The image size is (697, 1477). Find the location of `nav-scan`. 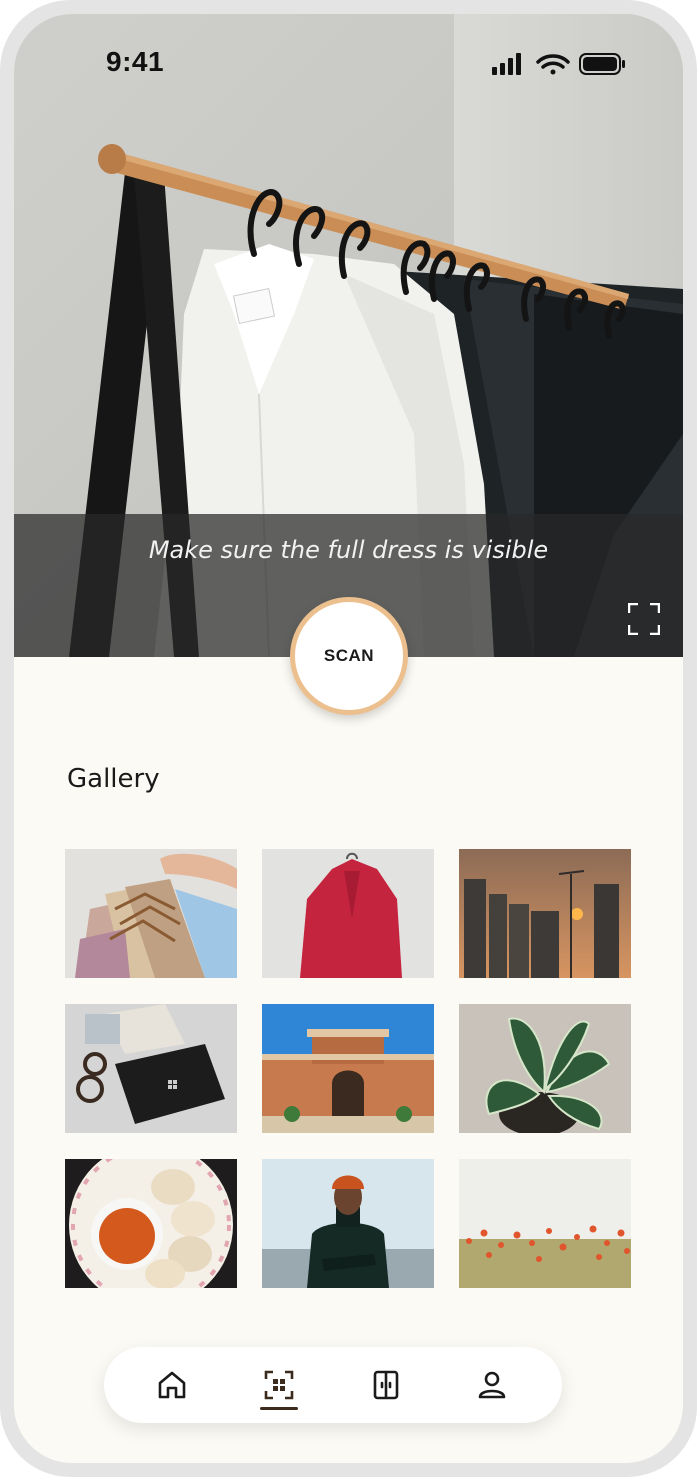

nav-scan is located at coordinates (279, 1385).